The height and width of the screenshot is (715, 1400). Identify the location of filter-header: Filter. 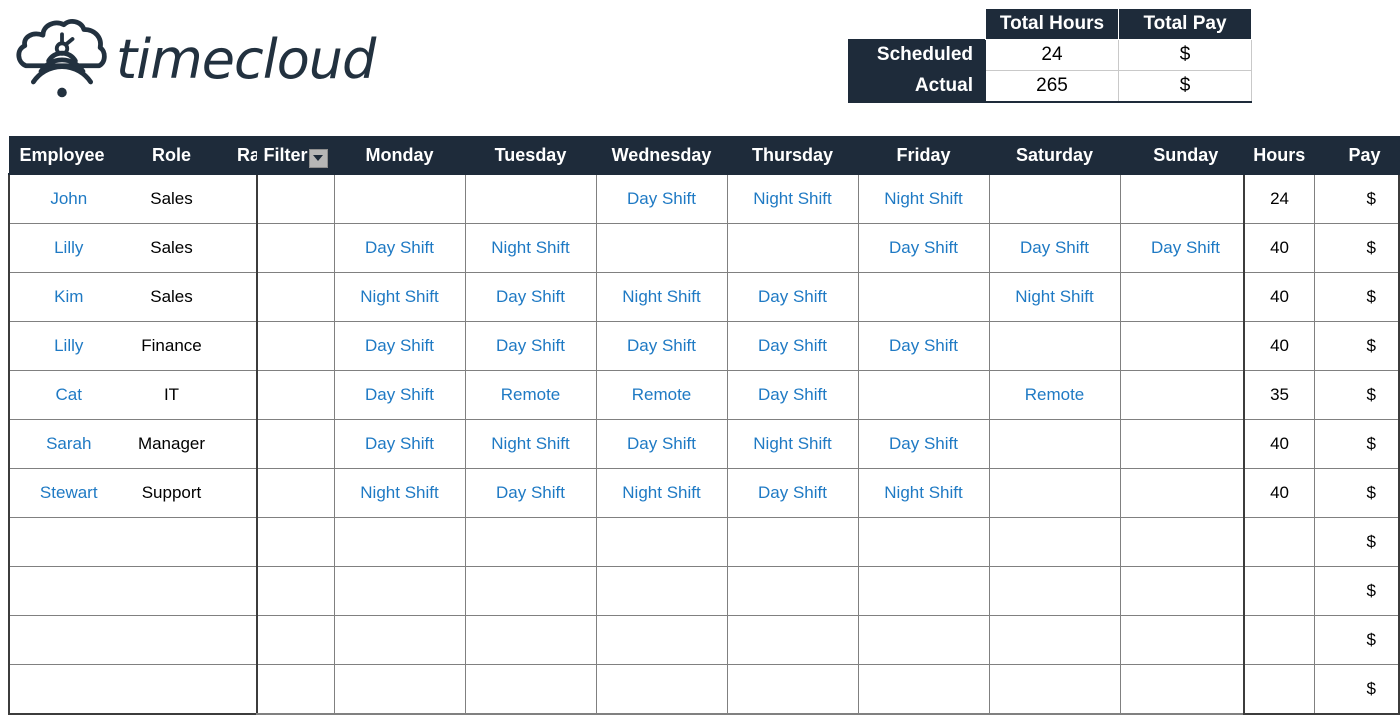
(295, 155).